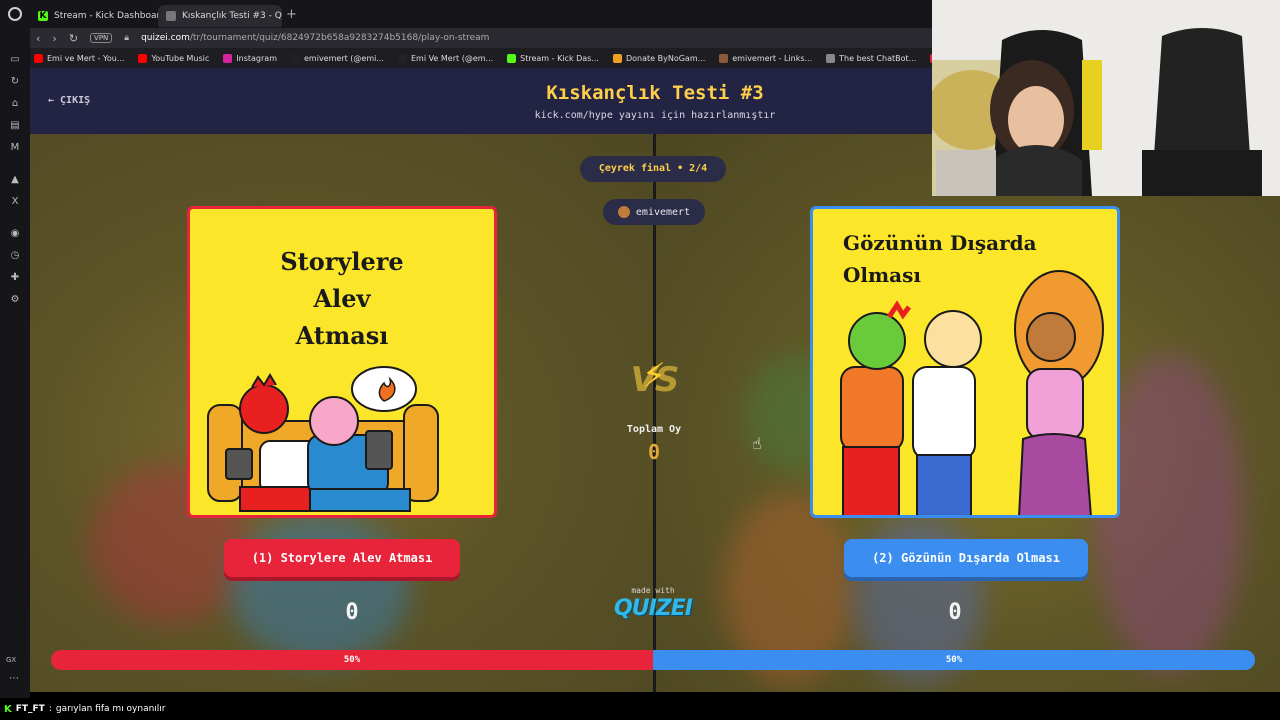  I want to click on user-pill: emivemert, so click(654, 212).